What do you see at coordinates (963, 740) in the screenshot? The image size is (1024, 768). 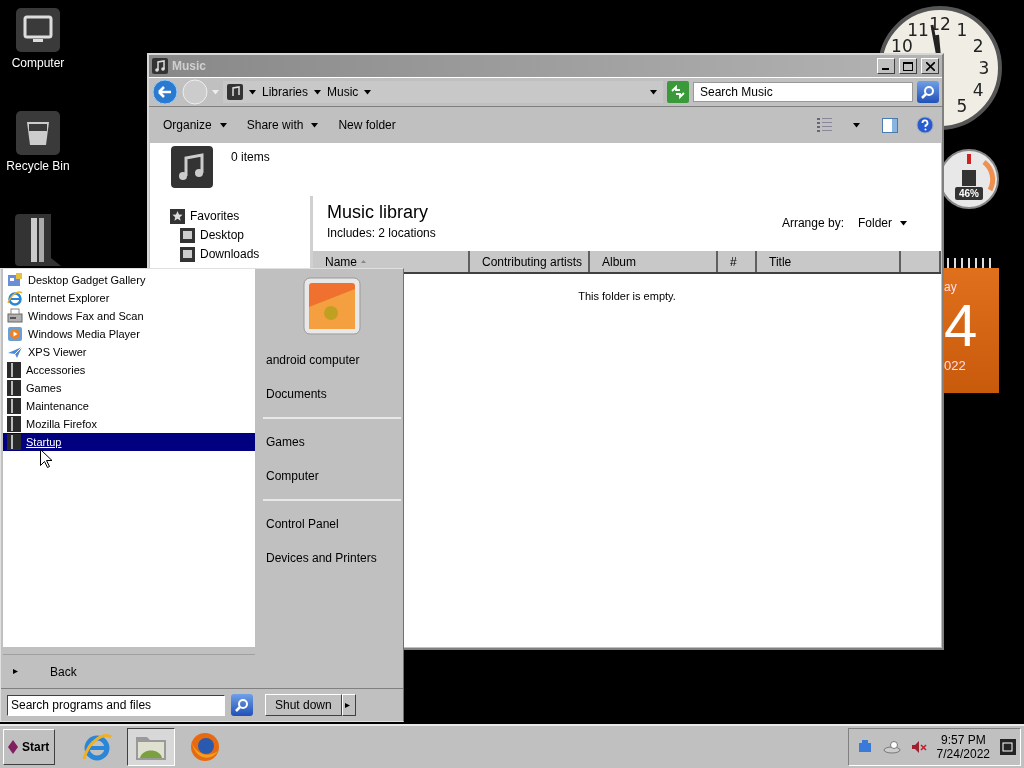 I see `clock-time: 9:57 PM` at bounding box center [963, 740].